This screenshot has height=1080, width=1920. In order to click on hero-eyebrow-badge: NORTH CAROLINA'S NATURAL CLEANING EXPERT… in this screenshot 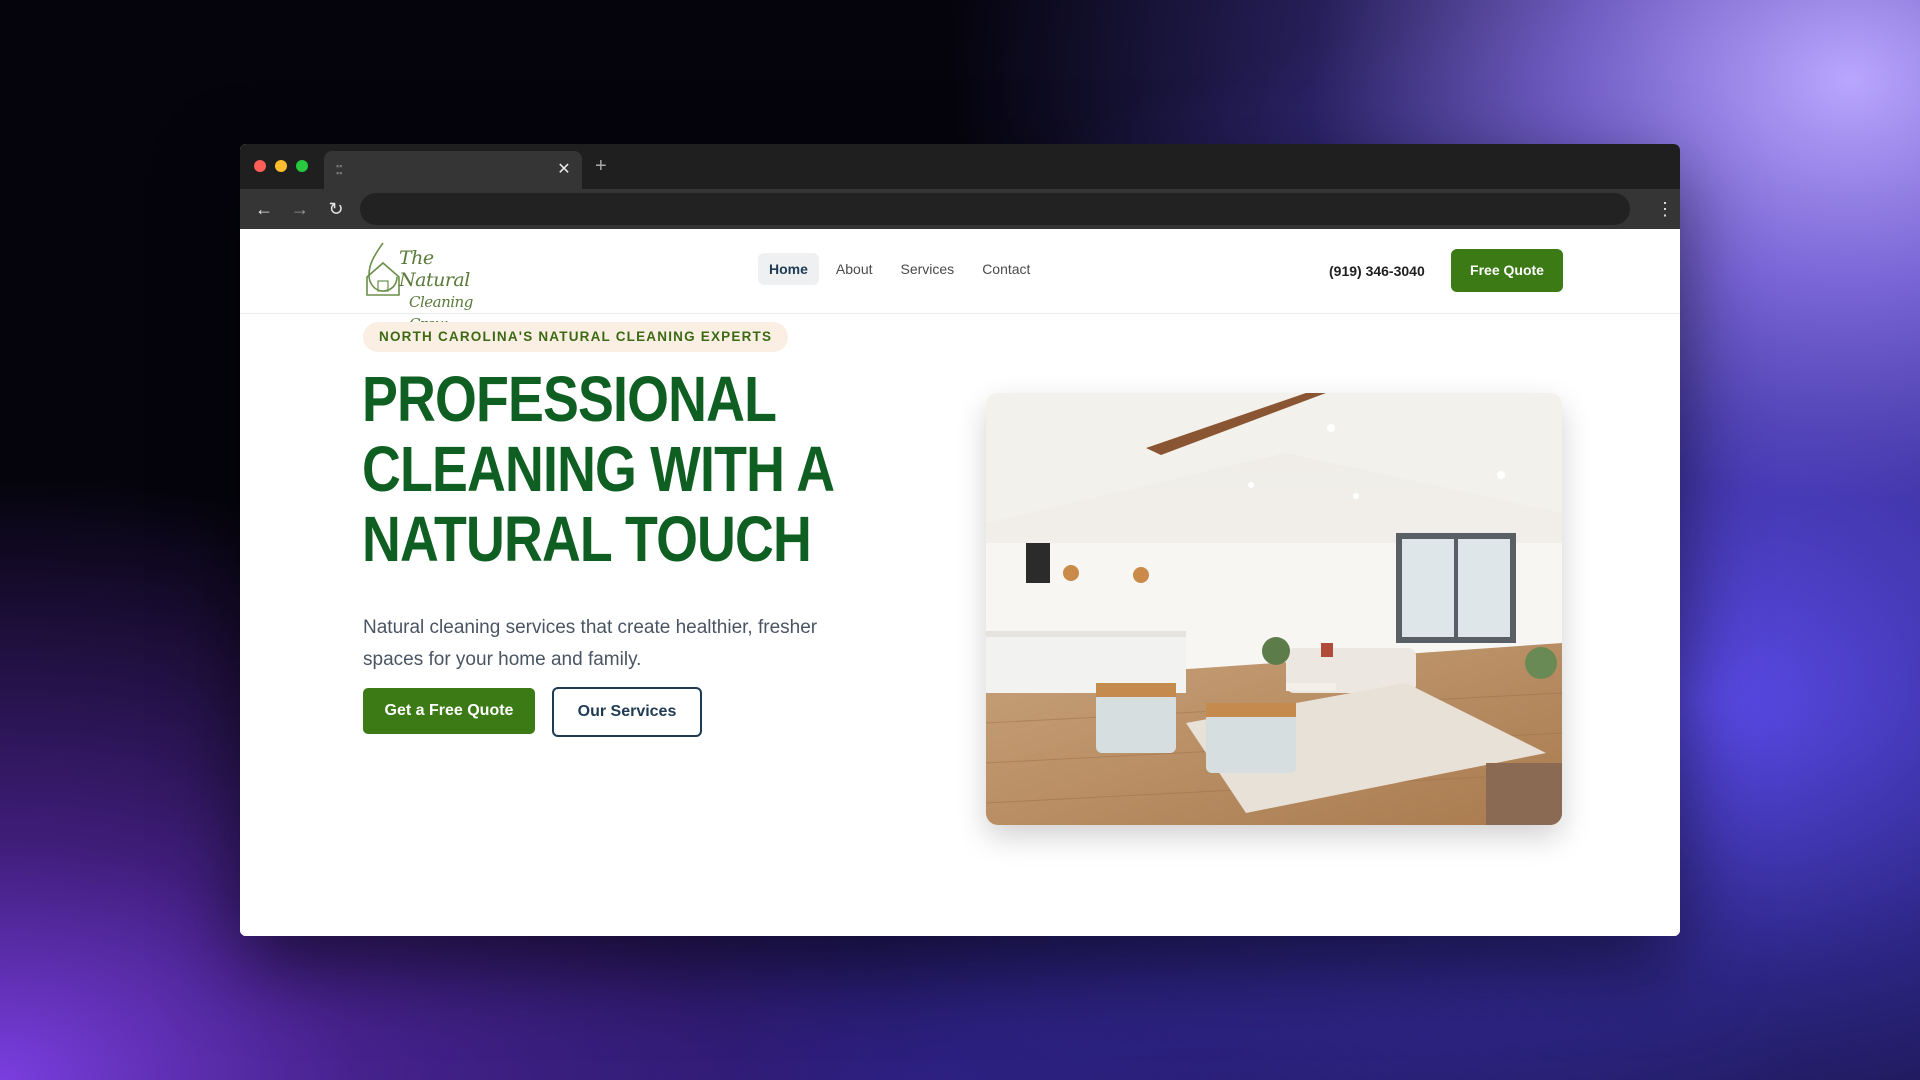, I will do `click(576, 337)`.